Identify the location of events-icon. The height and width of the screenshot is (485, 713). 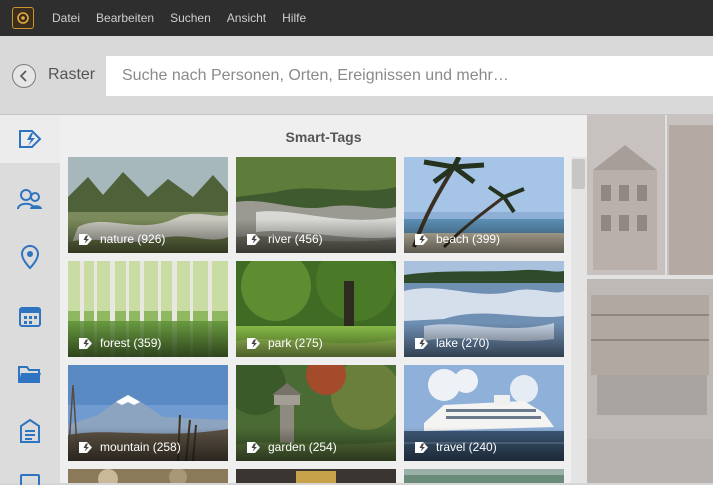
(30, 316).